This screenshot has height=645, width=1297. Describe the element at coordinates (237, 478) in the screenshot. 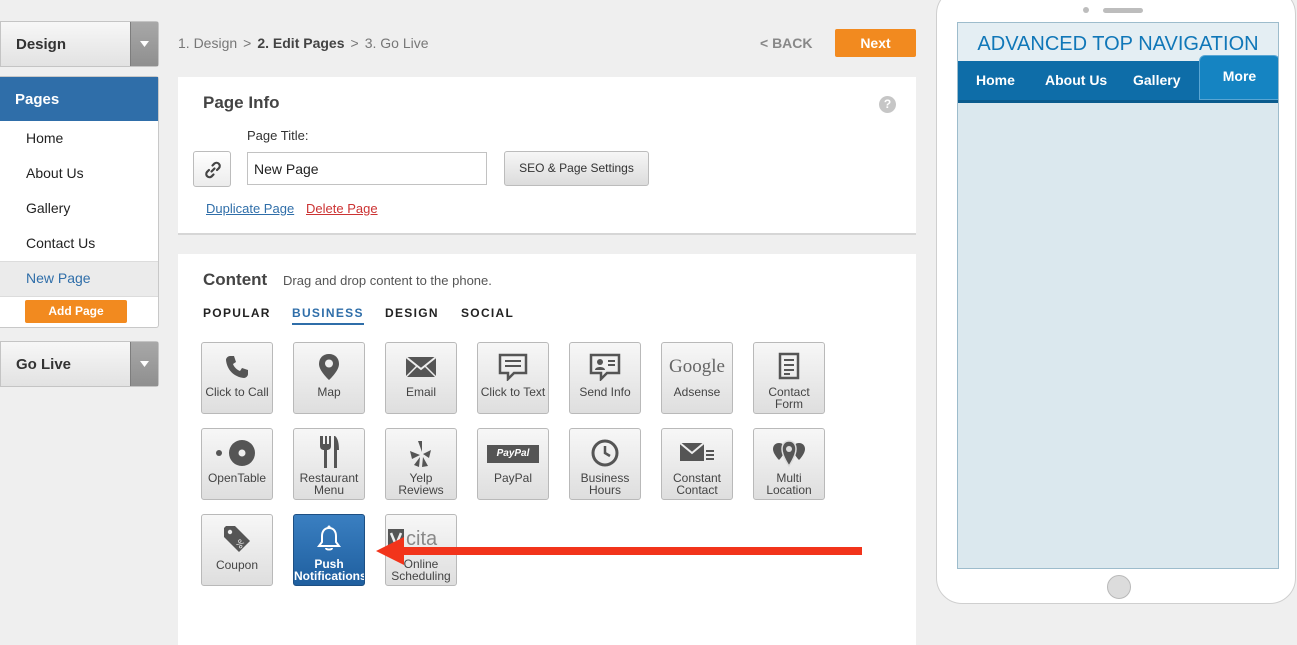

I see `tile-label: OpenTable` at that location.